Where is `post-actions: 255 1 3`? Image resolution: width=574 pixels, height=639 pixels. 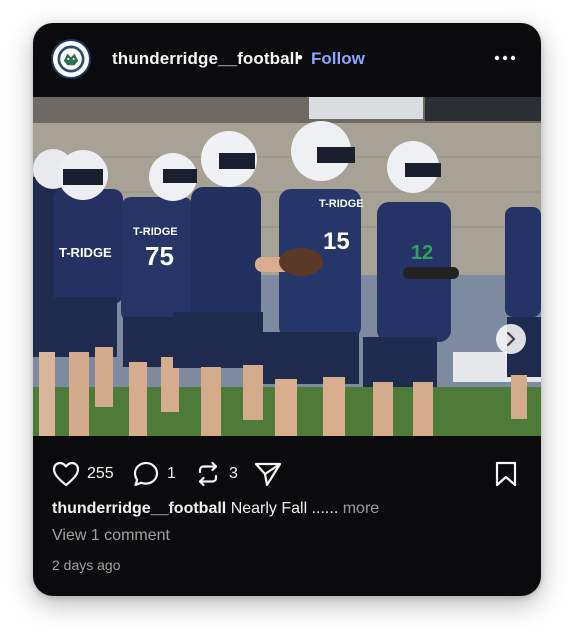
post-actions: 255 1 3 is located at coordinates (287, 472).